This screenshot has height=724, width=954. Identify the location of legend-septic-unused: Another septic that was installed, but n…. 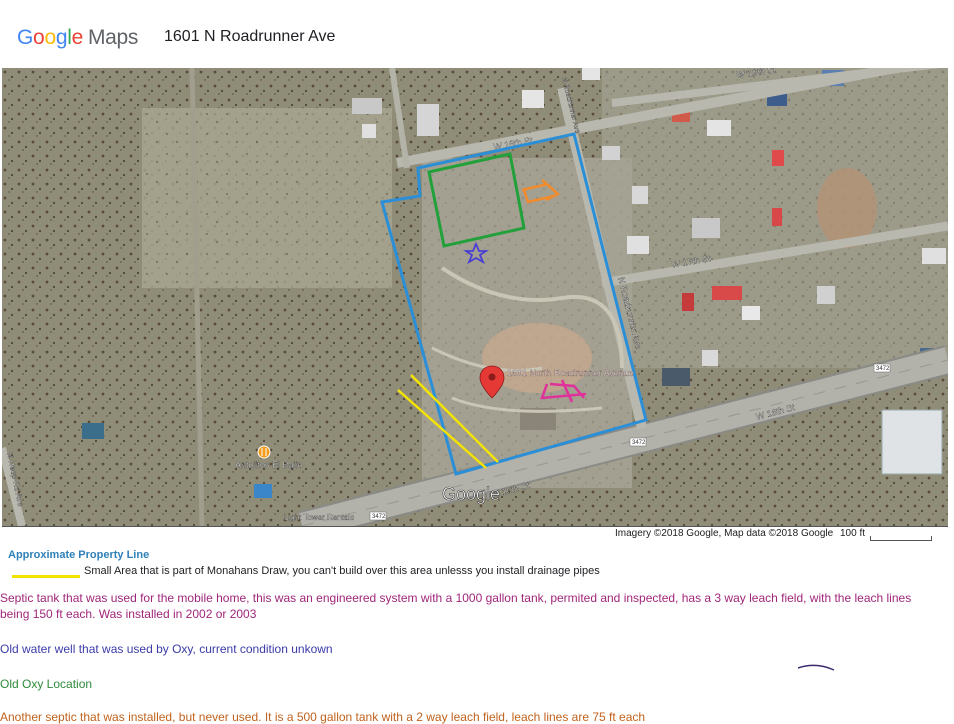
(323, 717).